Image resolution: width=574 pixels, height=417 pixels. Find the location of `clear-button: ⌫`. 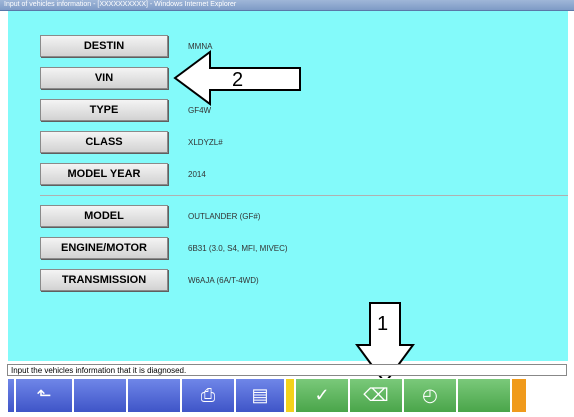

clear-button: ⌫ is located at coordinates (376, 395).